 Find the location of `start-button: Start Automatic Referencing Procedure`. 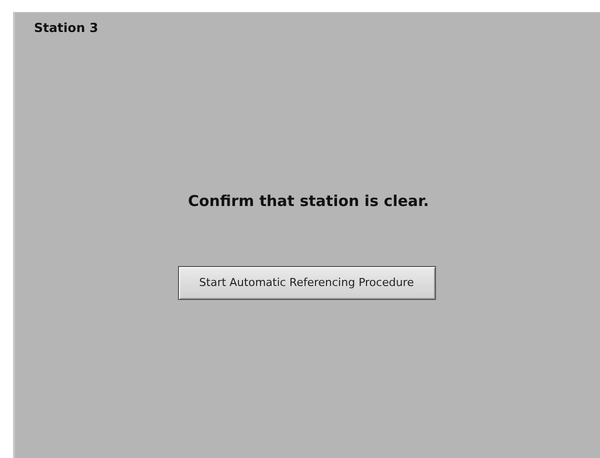

start-button: Start Automatic Referencing Procedure is located at coordinates (307, 283).